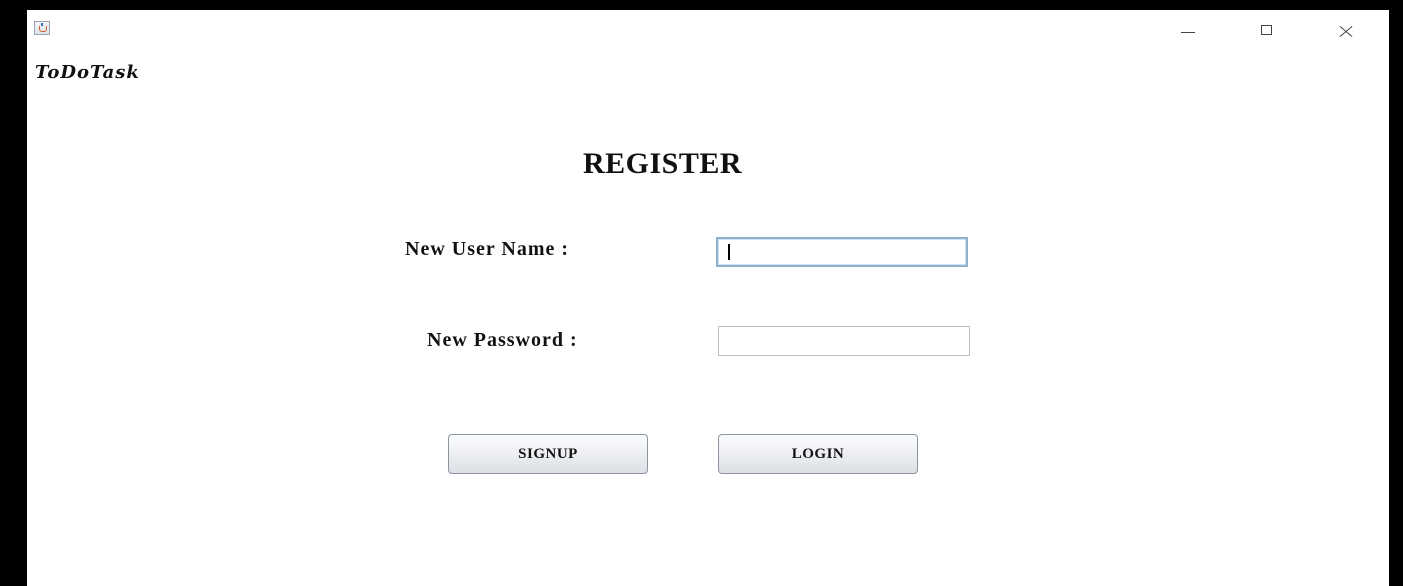  What do you see at coordinates (487, 249) in the screenshot?
I see `username-label: New User Name :` at bounding box center [487, 249].